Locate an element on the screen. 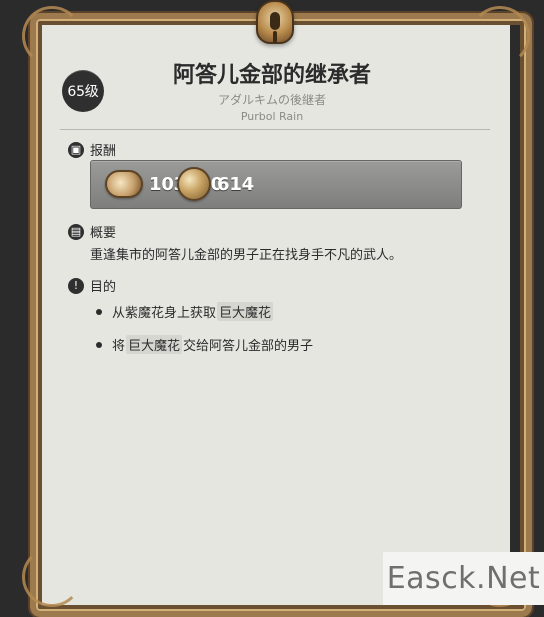  exclamation-icon: ! is located at coordinates (76, 285).